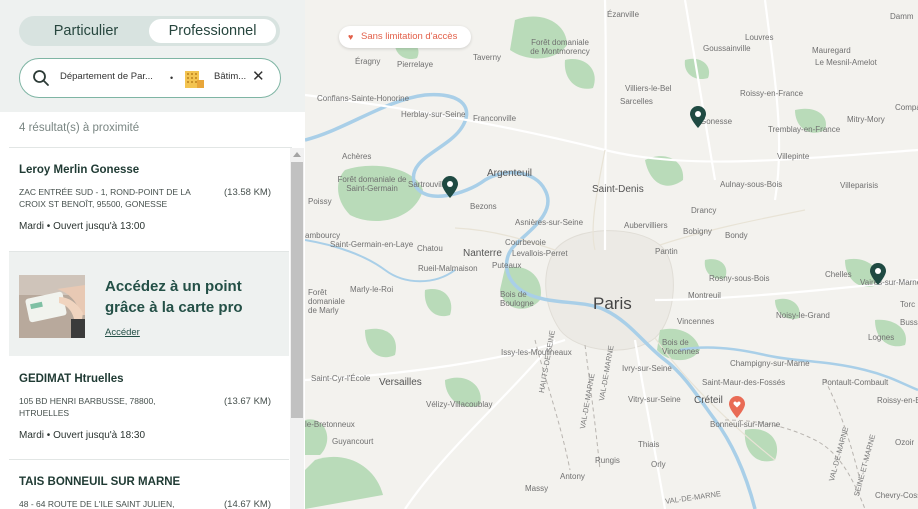  I want to click on map-label: Aubervilliers, so click(646, 225).